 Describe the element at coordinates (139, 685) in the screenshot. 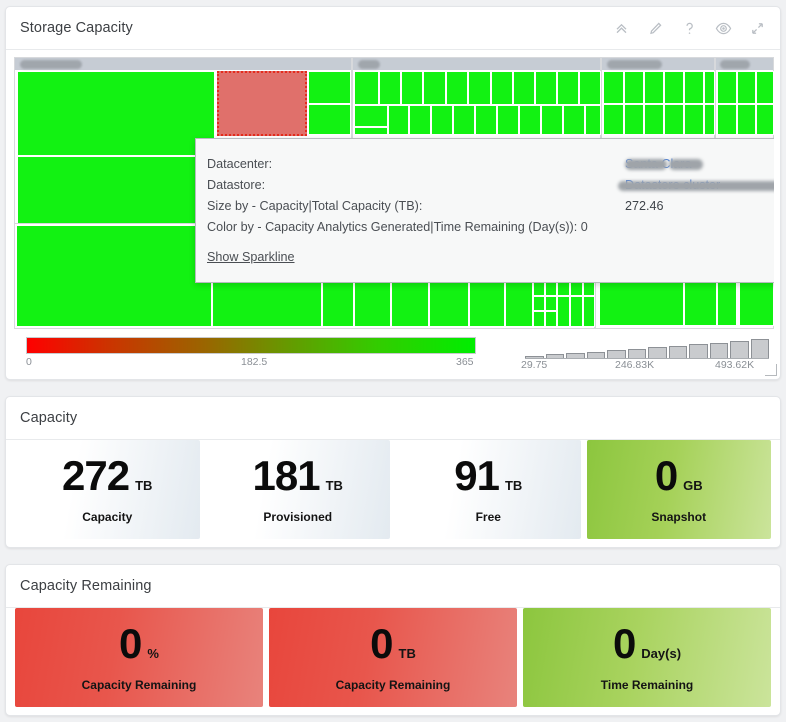

I see `kpi-label: Capacity Remaining` at that location.